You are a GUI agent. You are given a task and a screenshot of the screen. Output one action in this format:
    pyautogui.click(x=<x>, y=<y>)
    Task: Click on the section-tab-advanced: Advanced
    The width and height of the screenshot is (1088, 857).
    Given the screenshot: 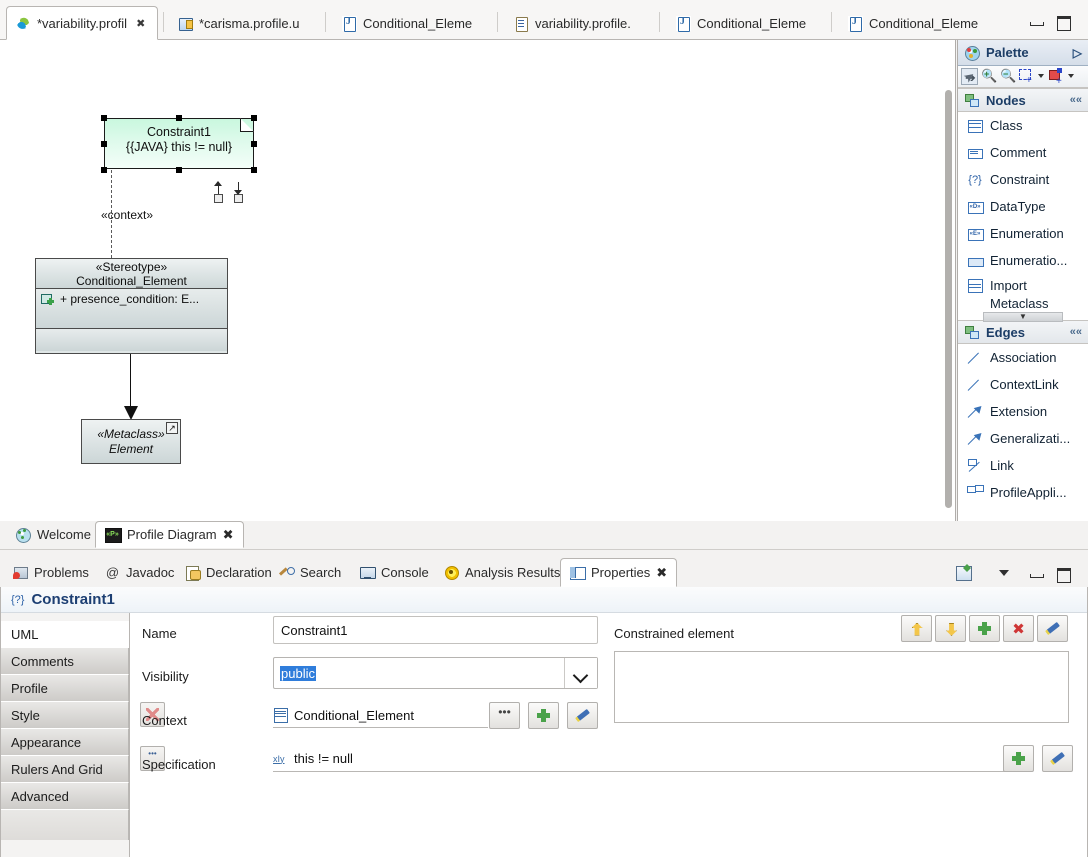 What is the action you would take?
    pyautogui.click(x=65, y=796)
    